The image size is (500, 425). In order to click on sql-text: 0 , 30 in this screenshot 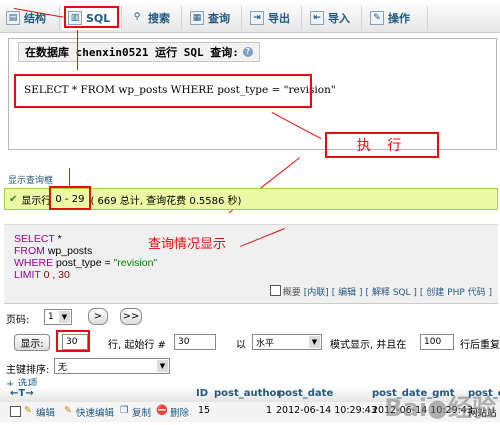, I will do `click(55, 275)`.